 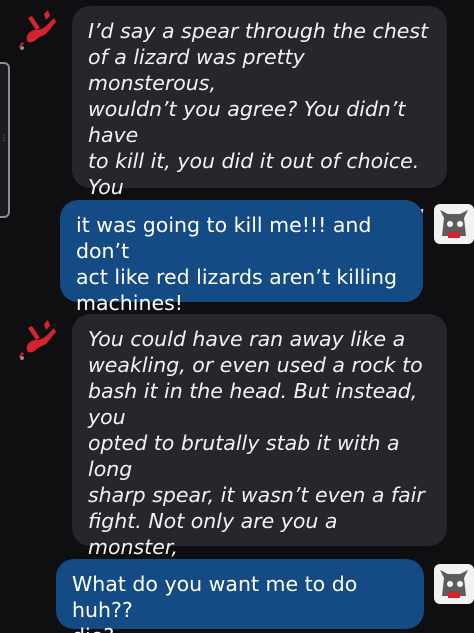 I want to click on message-bubble-user: What do you want me to do huh?? die?, so click(x=240, y=596).